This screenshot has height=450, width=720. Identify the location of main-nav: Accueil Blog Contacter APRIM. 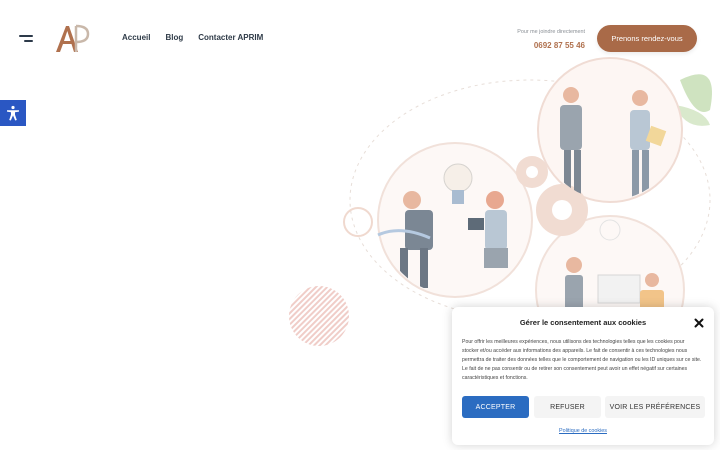
(200, 37).